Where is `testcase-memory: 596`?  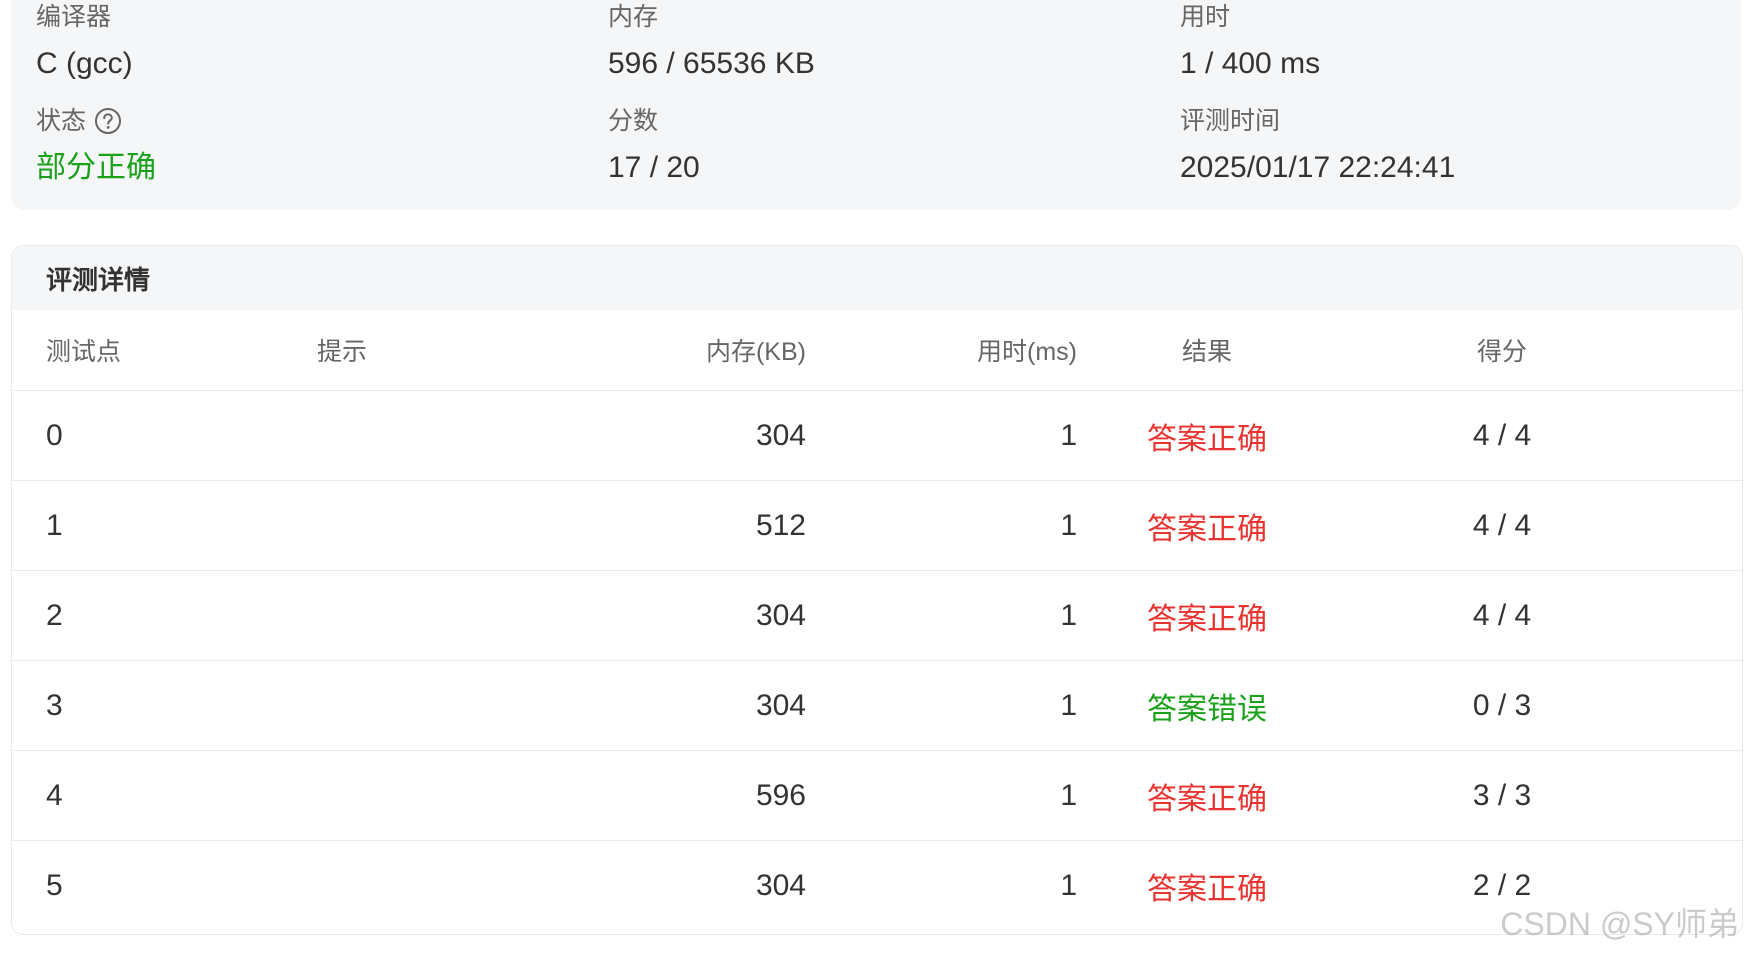 testcase-memory: 596 is located at coordinates (780, 795).